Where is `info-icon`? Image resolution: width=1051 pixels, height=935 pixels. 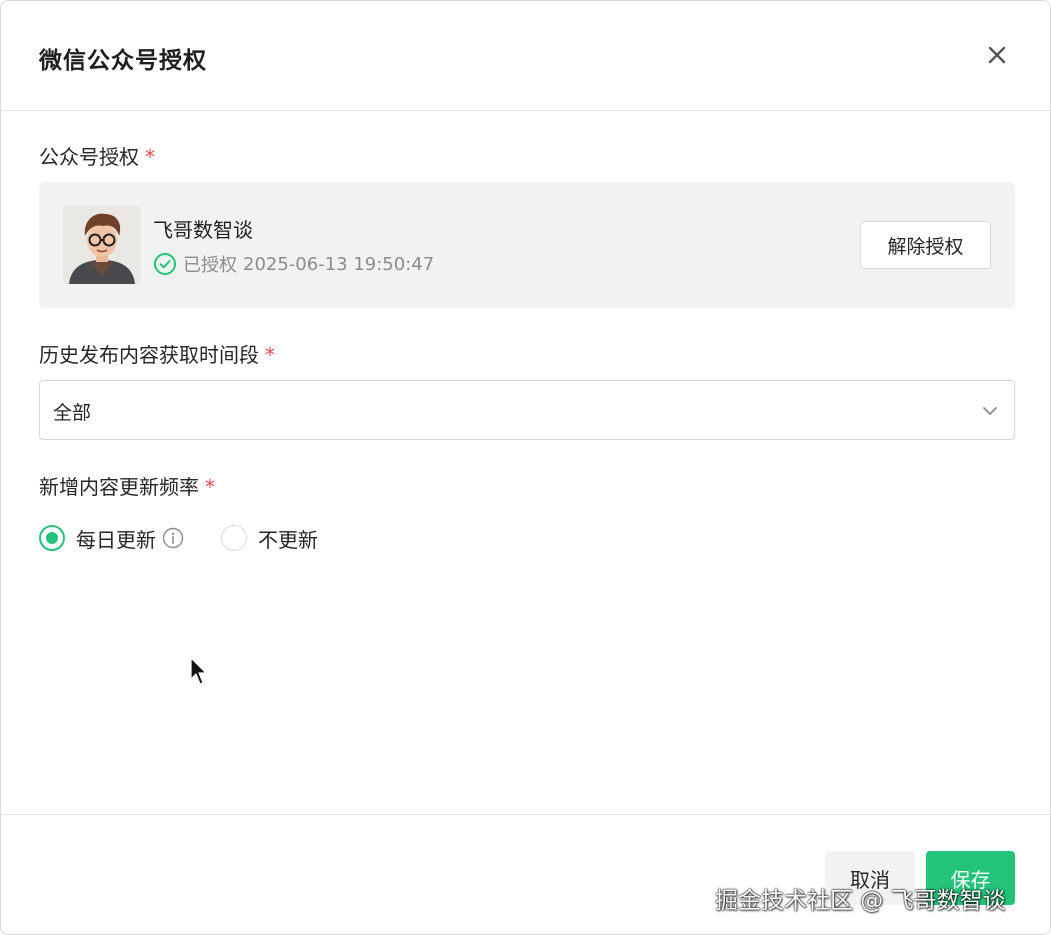
info-icon is located at coordinates (173, 538).